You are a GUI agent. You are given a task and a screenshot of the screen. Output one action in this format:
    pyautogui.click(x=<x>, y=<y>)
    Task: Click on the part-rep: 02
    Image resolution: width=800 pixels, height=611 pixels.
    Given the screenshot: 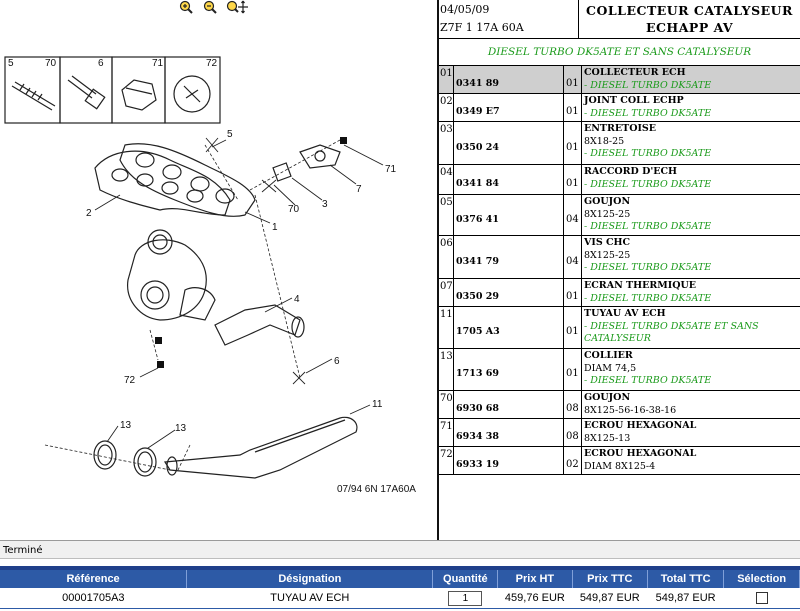 What is the action you would take?
    pyautogui.click(x=446, y=101)
    